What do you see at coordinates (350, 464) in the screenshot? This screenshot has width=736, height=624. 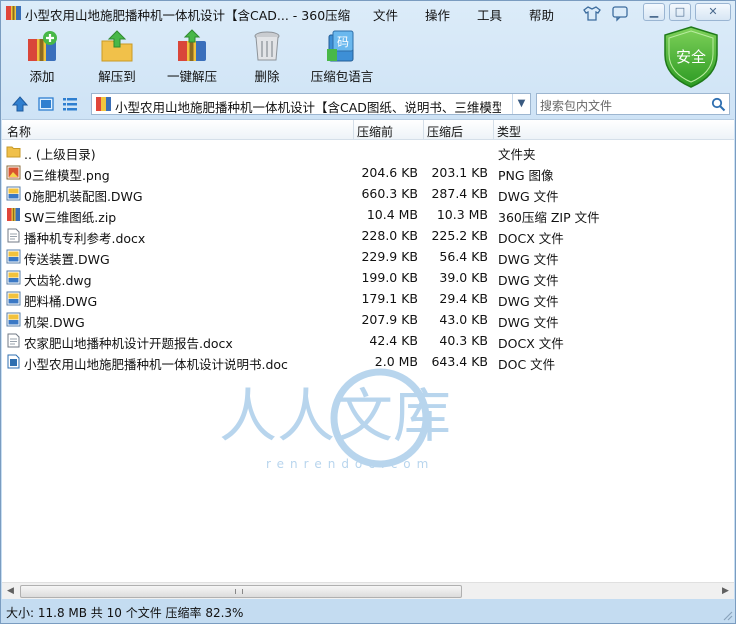 I see `watermark-url: renrendoc.com` at bounding box center [350, 464].